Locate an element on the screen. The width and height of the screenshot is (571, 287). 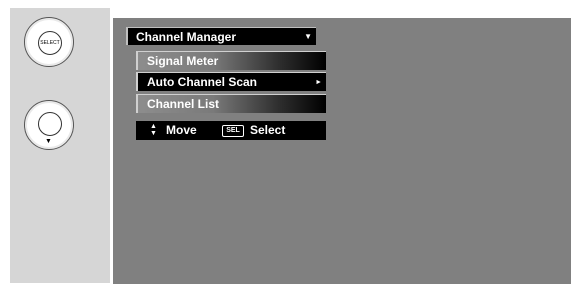
menu-item-channel-list: Channel List is located at coordinates (231, 103).